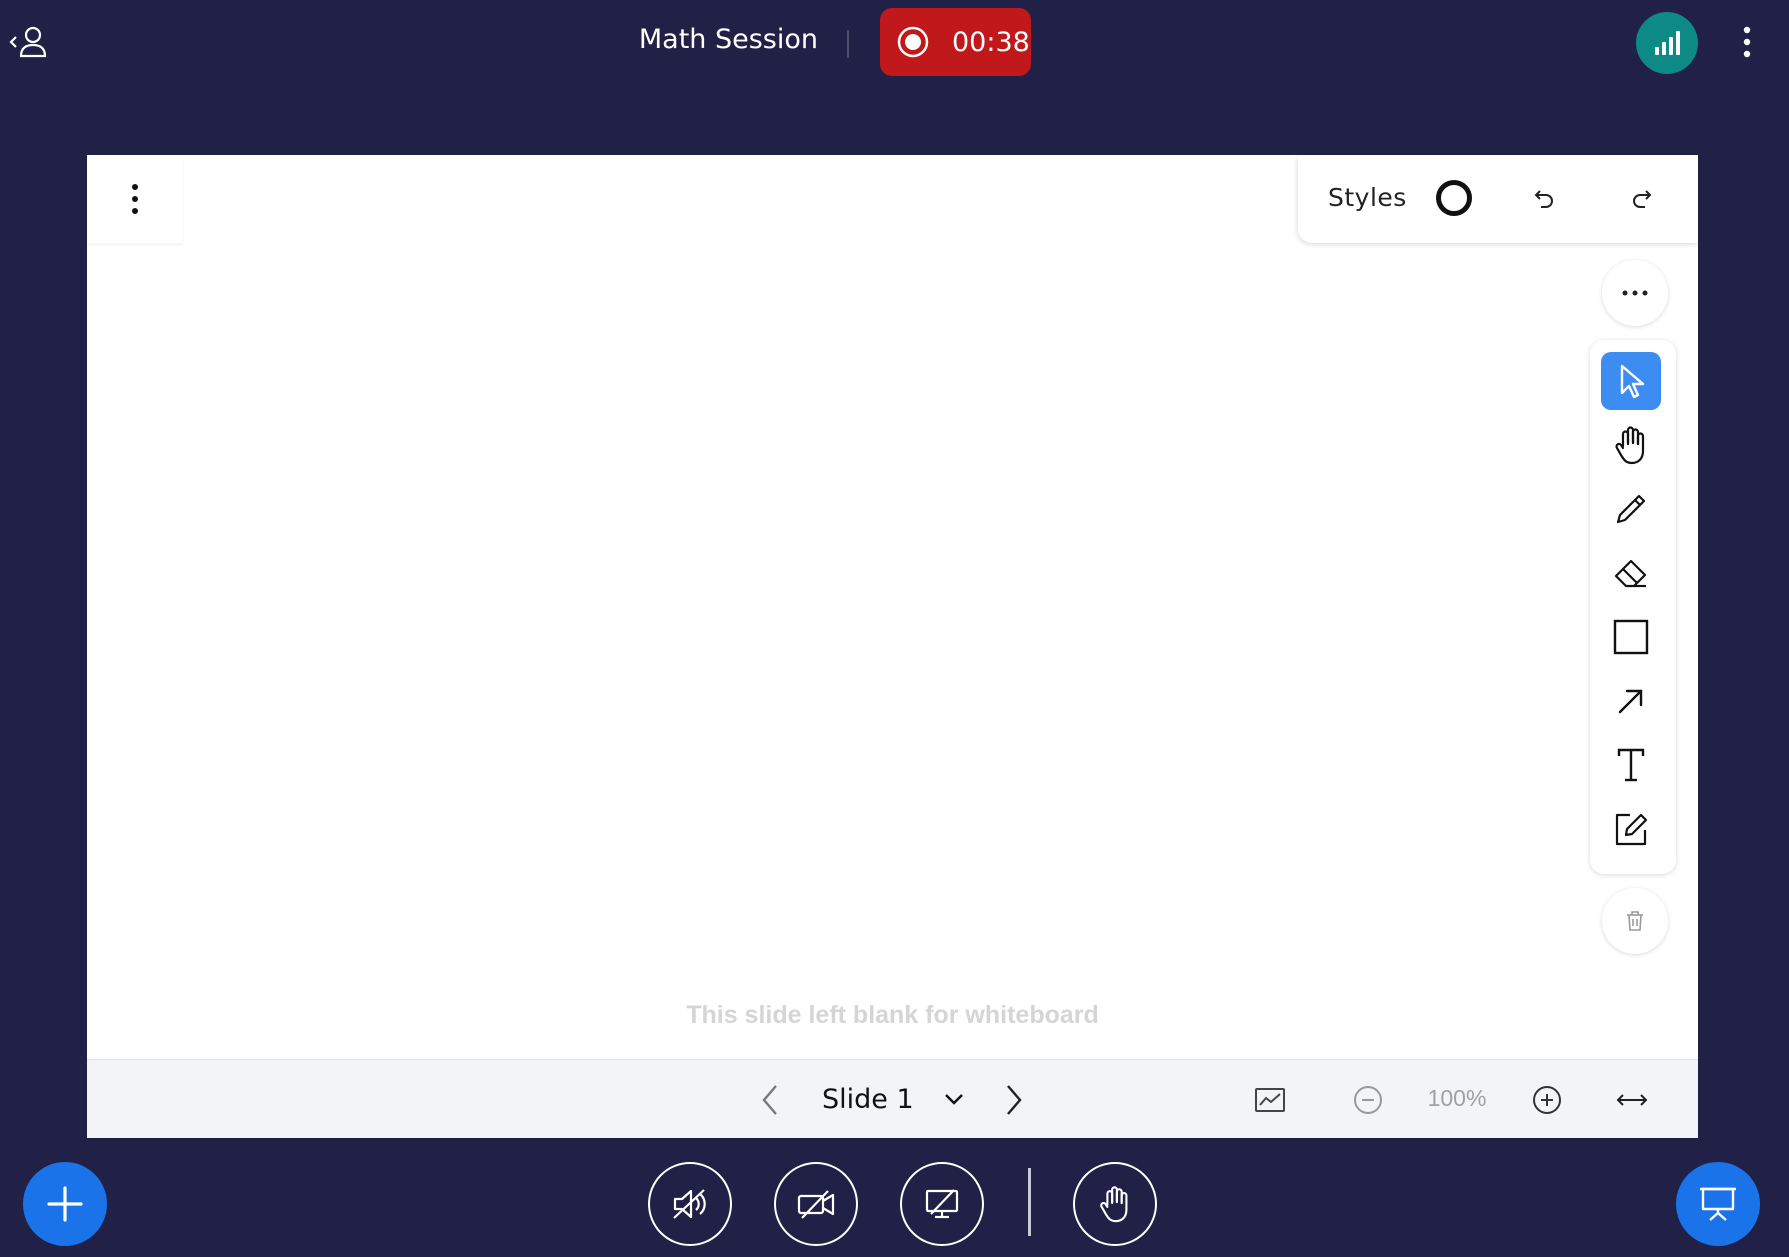 This screenshot has height=1257, width=1789. I want to click on zoom-in-button, so click(1547, 1100).